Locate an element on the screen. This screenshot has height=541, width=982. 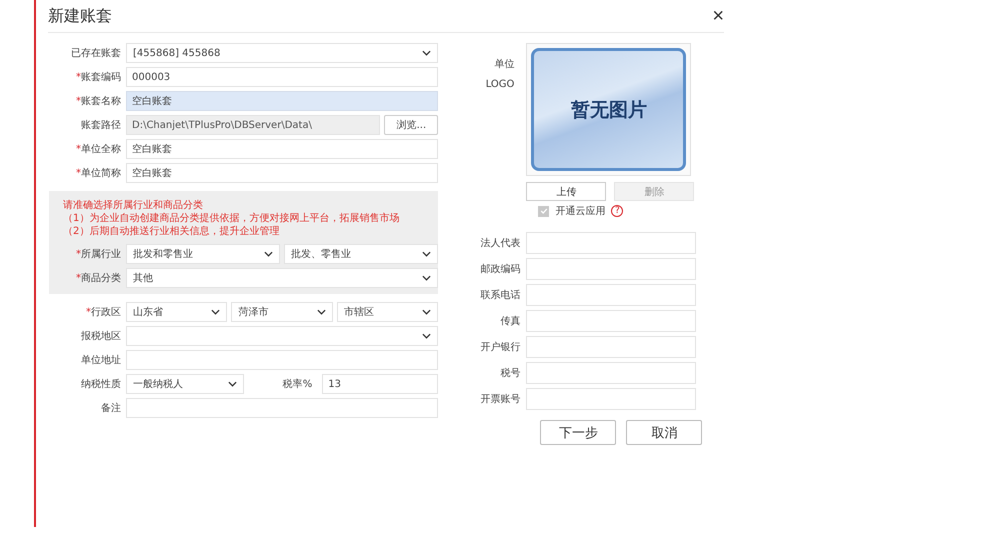
field-label: 税率% is located at coordinates (298, 384).